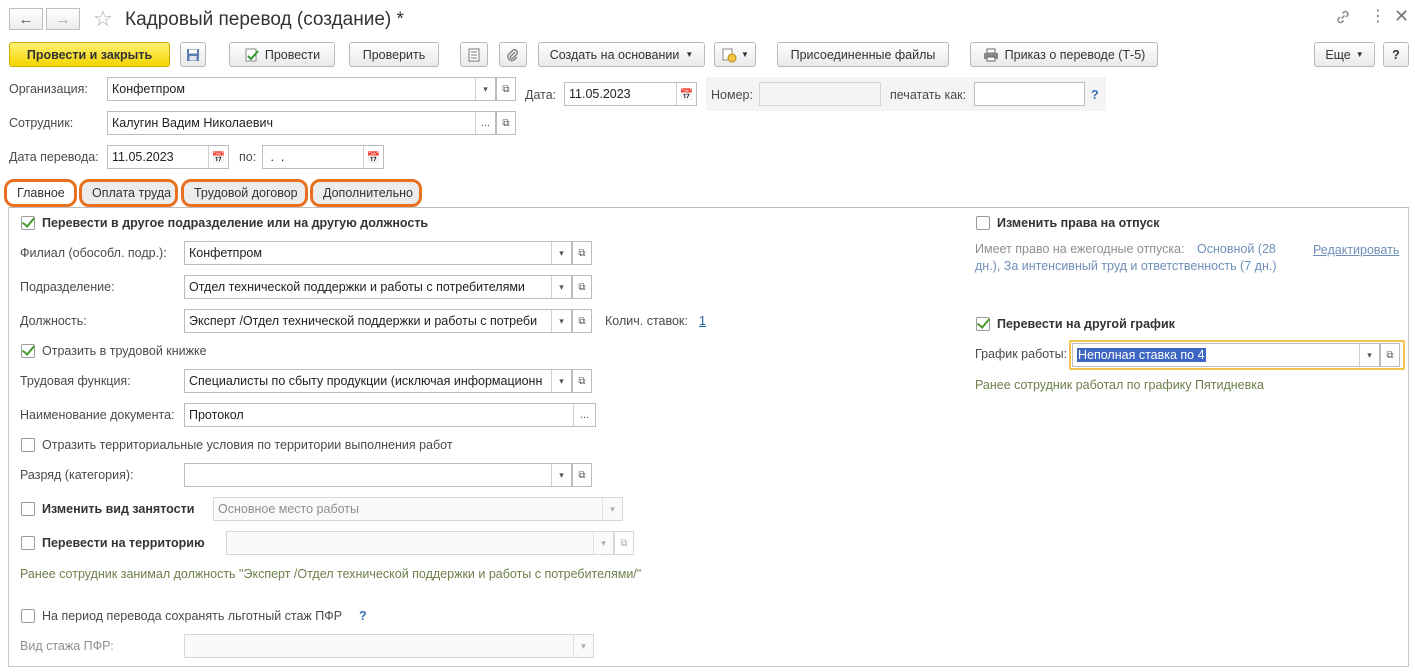  What do you see at coordinates (983, 223) in the screenshot?
I see `vacation-checkbox` at bounding box center [983, 223].